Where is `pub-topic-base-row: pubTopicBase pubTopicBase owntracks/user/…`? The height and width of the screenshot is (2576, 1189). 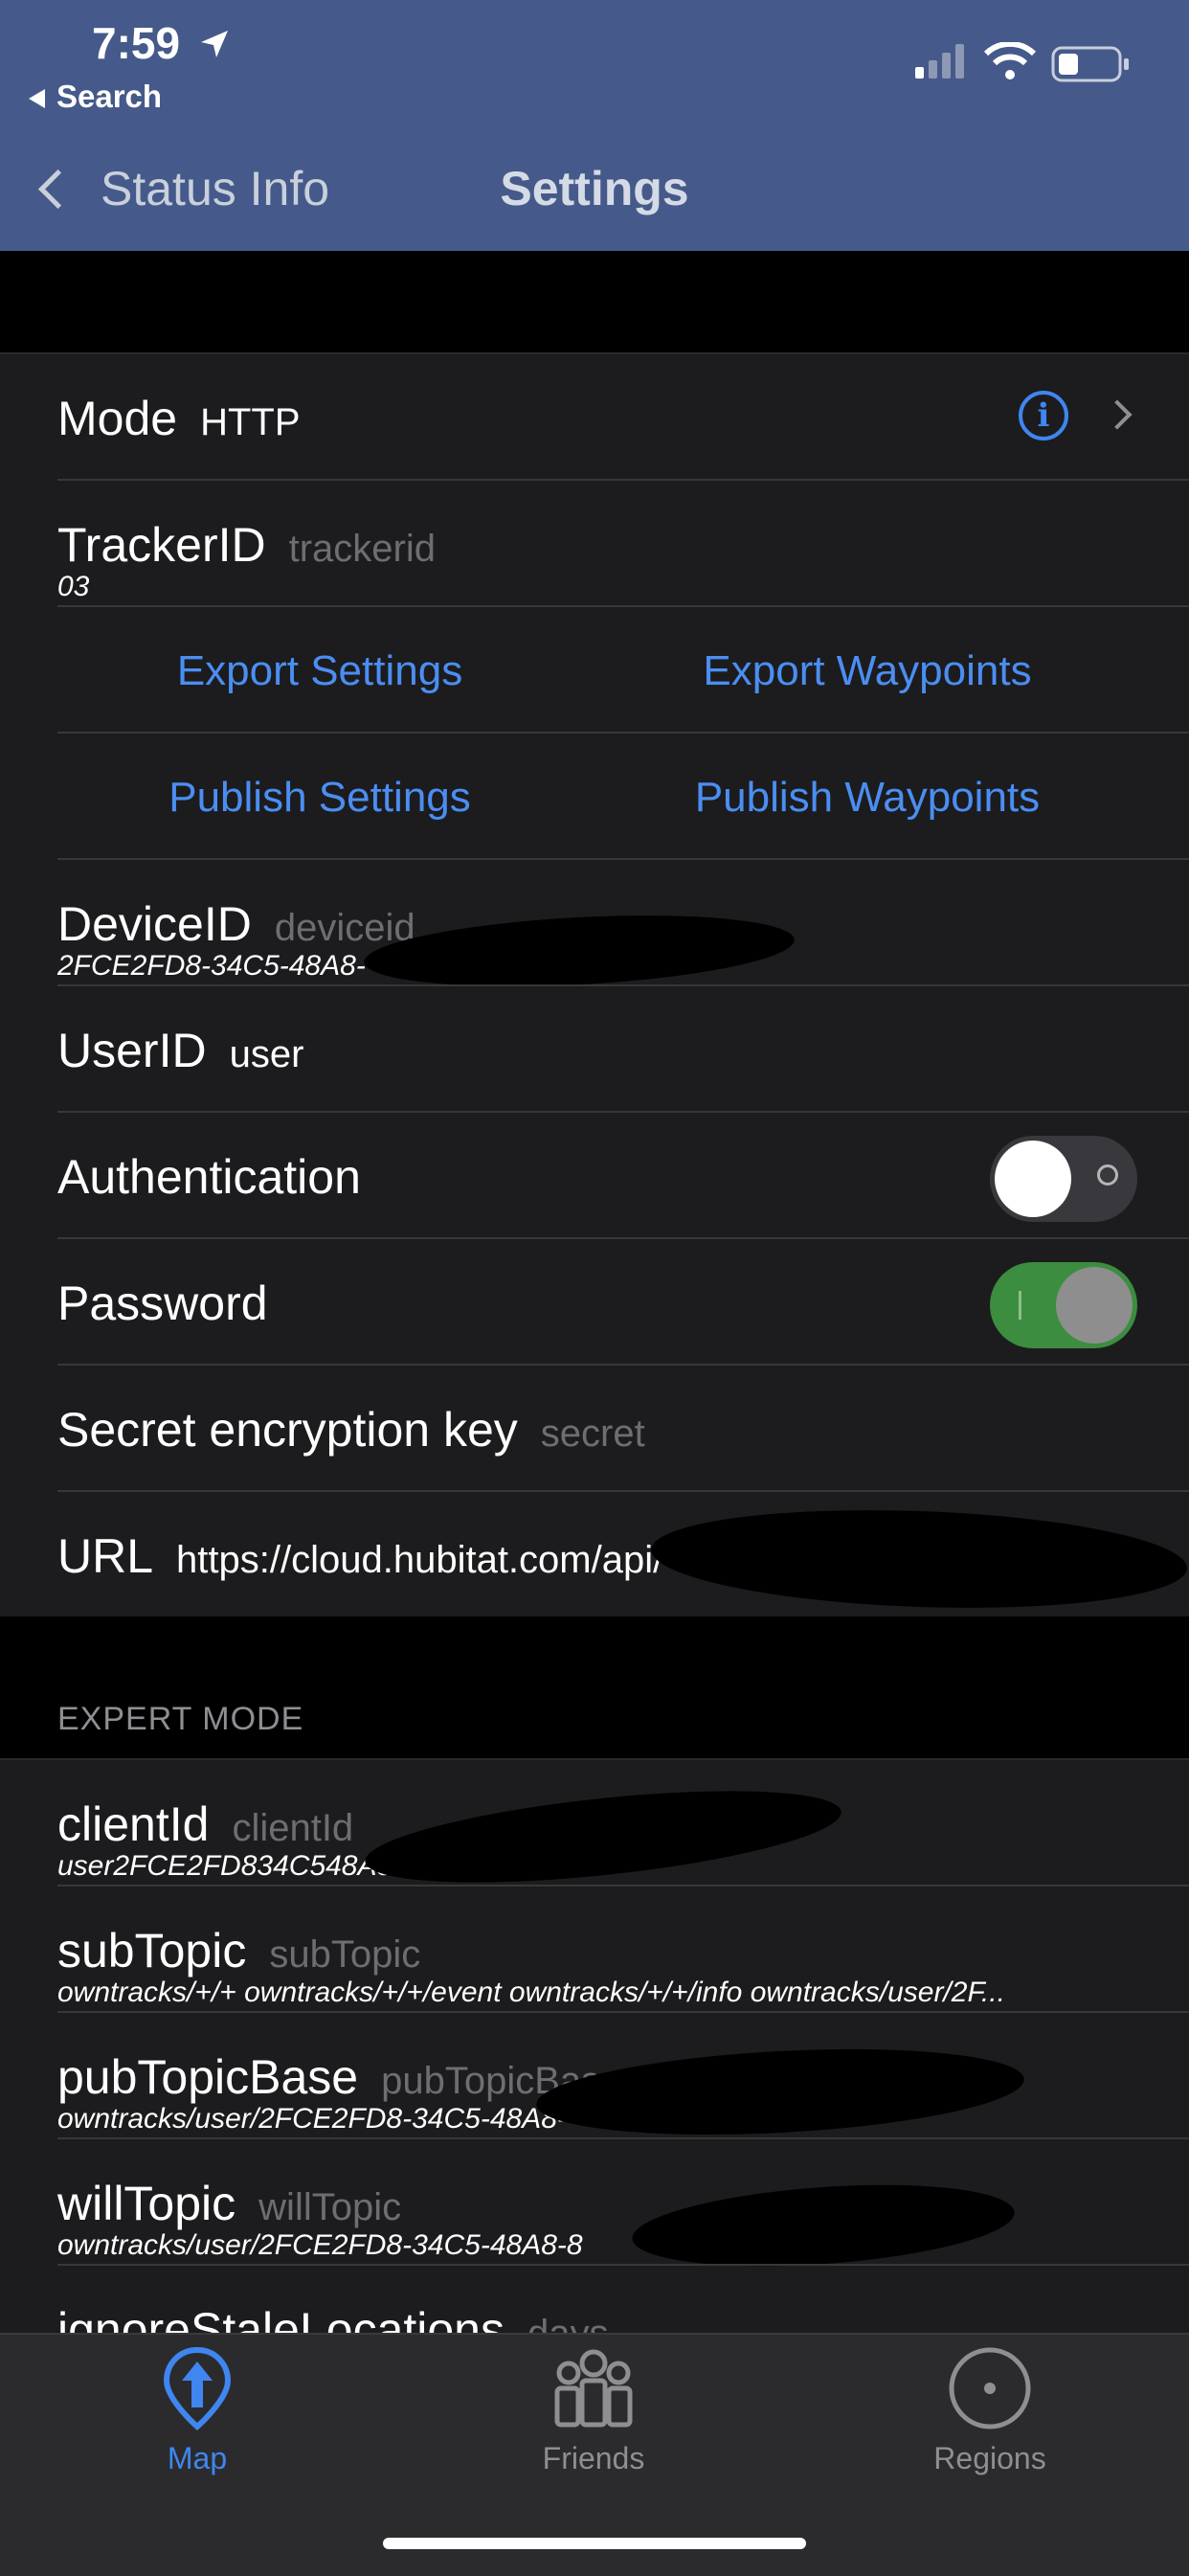
pub-topic-base-row: pubTopicBase pubTopicBase owntracks/user/… is located at coordinates (594, 2079).